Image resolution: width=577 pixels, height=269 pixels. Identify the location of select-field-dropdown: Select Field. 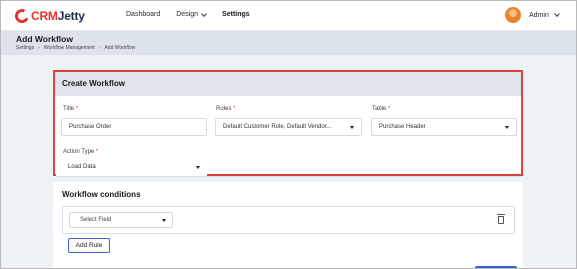
(121, 220).